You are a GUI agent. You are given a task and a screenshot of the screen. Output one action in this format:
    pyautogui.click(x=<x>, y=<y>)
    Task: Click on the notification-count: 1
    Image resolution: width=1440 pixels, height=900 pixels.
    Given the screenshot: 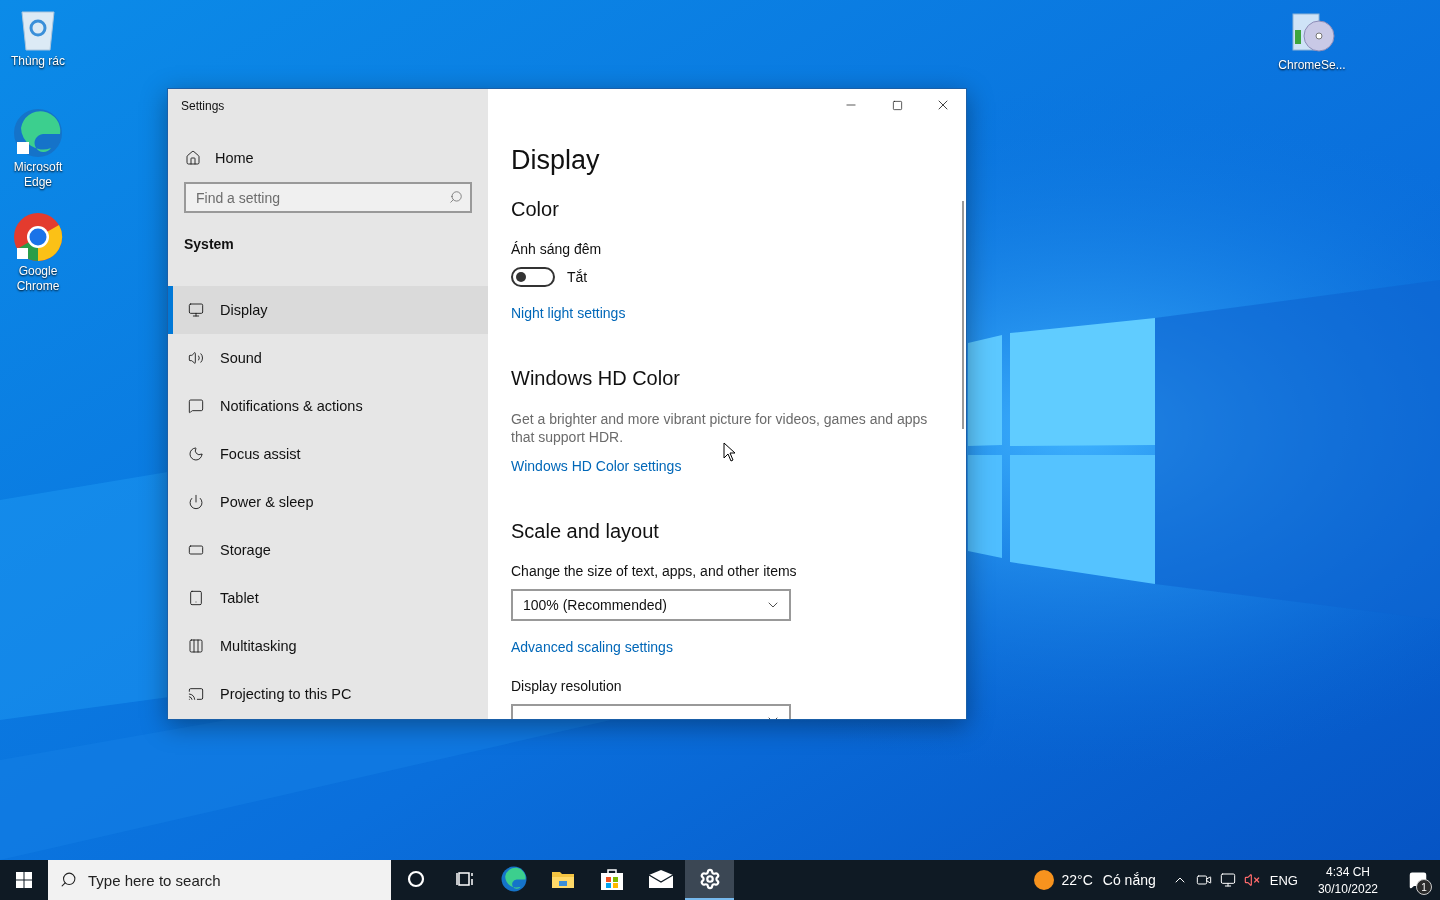 What is the action you would take?
    pyautogui.click(x=1424, y=887)
    